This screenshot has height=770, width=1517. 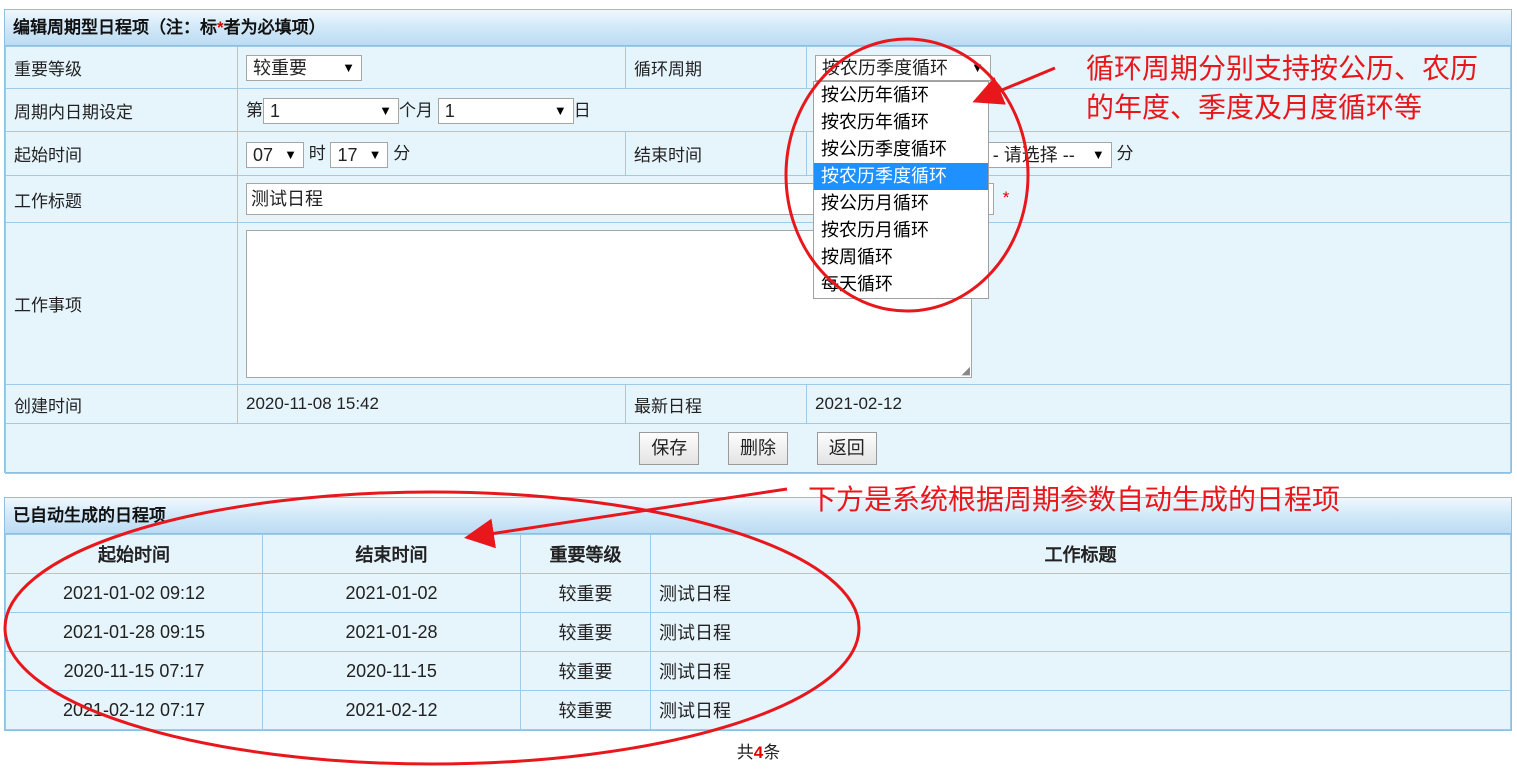 What do you see at coordinates (716, 404) in the screenshot?
I see `latest-label: 最新日程` at bounding box center [716, 404].